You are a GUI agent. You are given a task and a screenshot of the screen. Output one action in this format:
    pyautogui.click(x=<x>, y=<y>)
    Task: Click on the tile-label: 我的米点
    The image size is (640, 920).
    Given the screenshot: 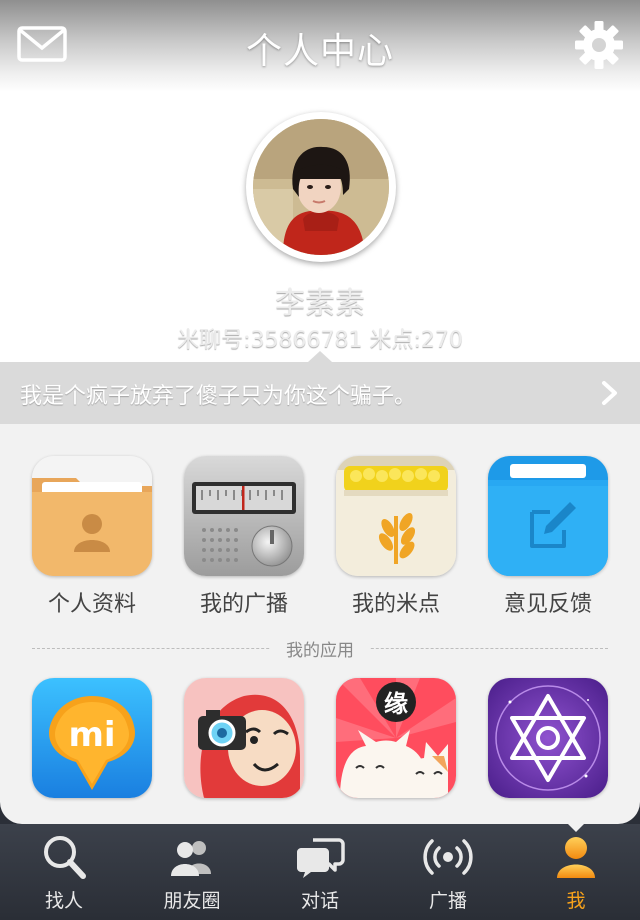 What is the action you would take?
    pyautogui.click(x=395, y=604)
    